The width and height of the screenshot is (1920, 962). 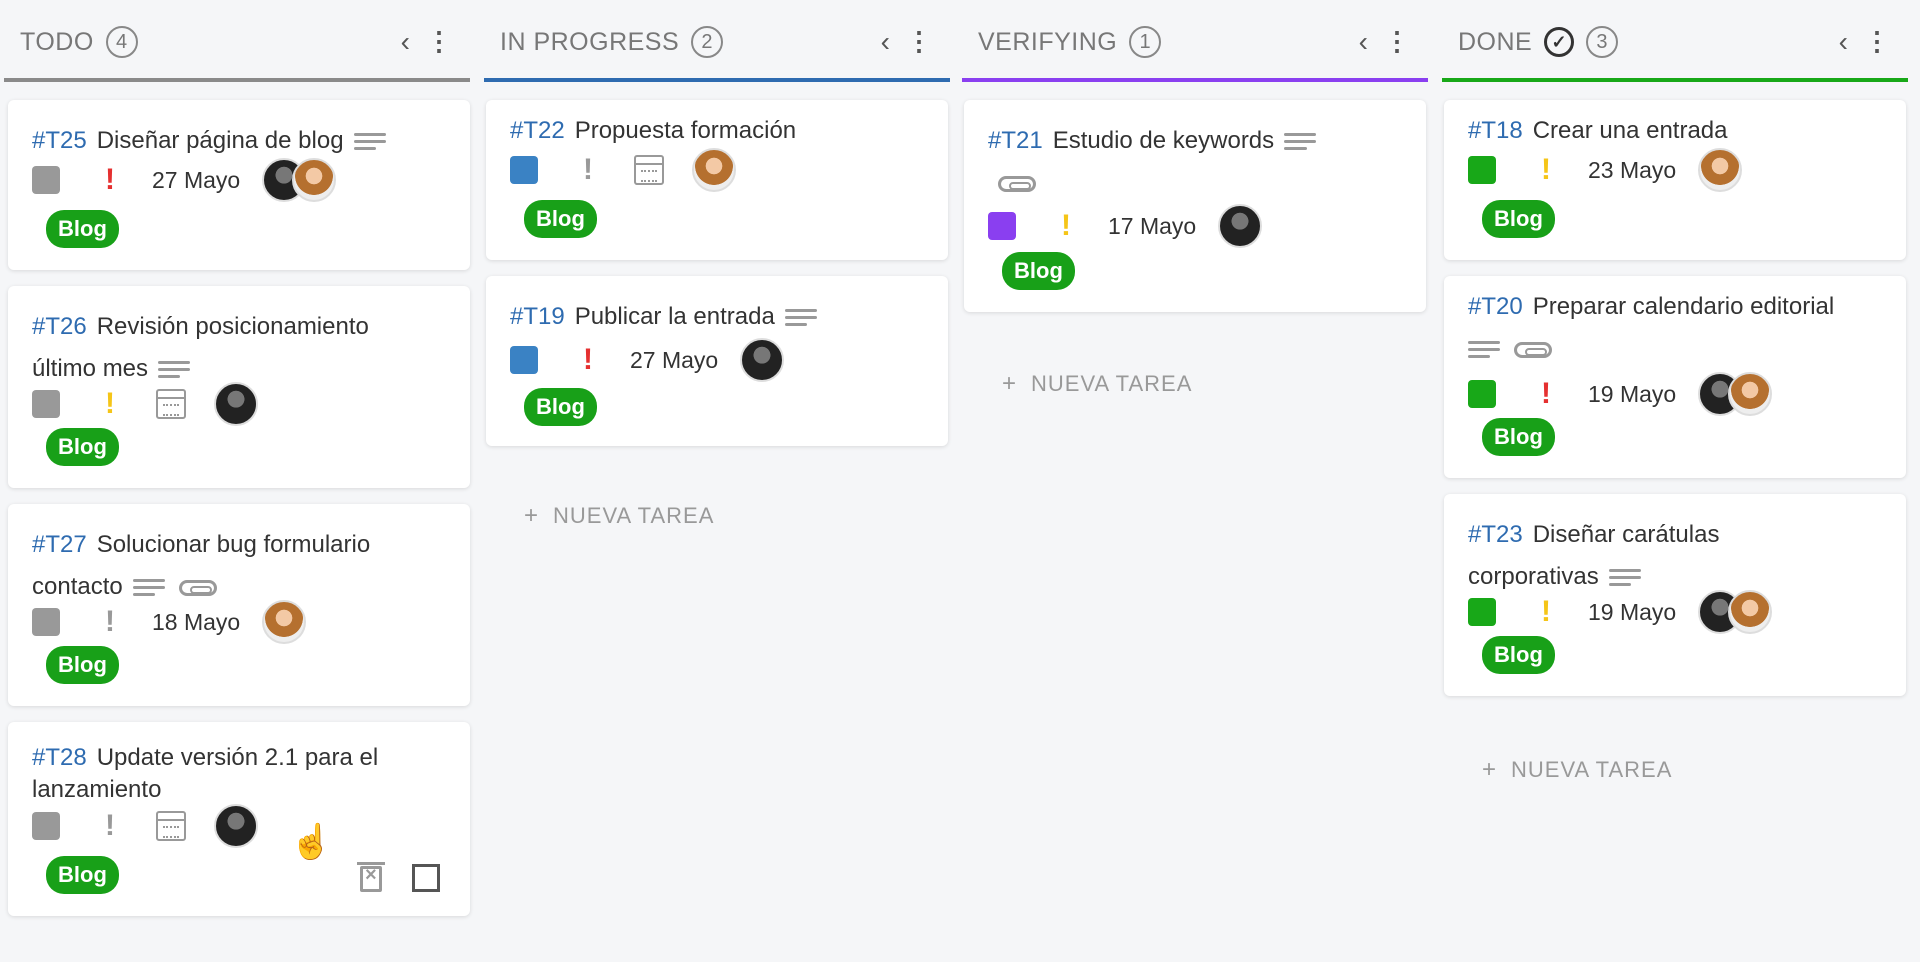 I want to click on task-meta-row: ! 27 Mayo, so click(x=647, y=360).